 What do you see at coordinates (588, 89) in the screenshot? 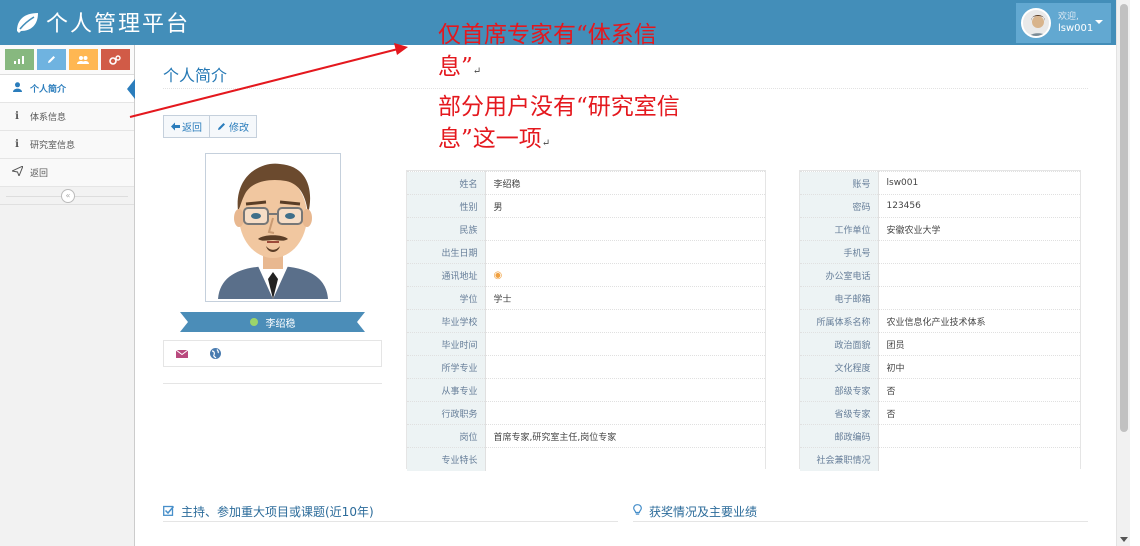
I see `annotation-note: 仅首席专家有“体系信 息”↵ 部分用户没有“研究室信 息”这一项↵` at bounding box center [588, 89].